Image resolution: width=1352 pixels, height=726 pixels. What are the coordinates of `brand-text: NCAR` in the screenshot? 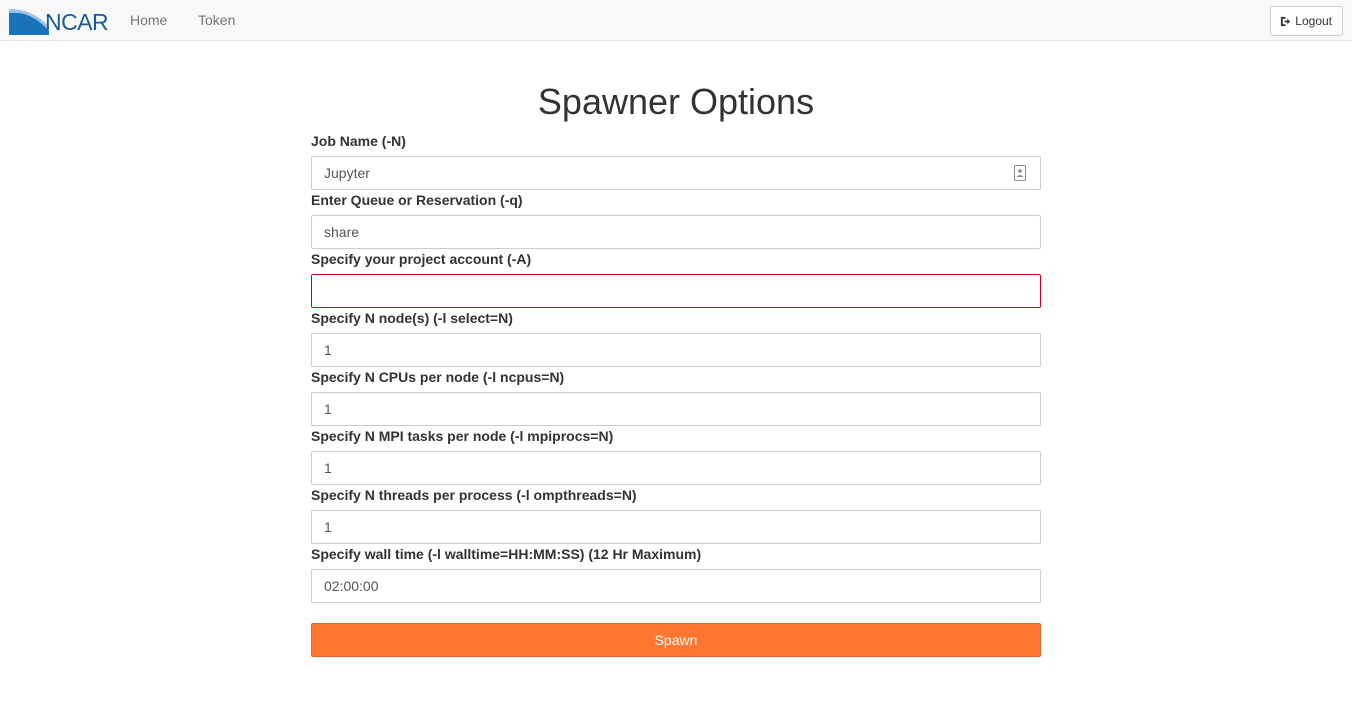 It's located at (77, 22).